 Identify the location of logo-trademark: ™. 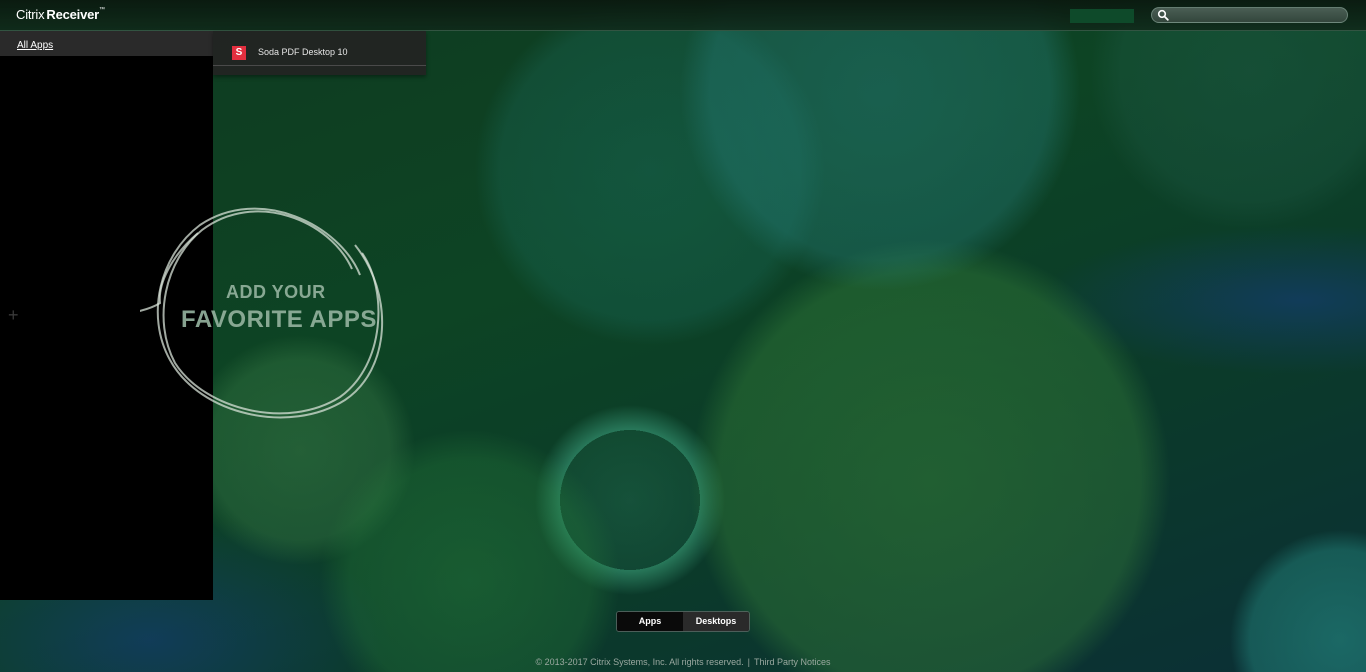
(102, 10).